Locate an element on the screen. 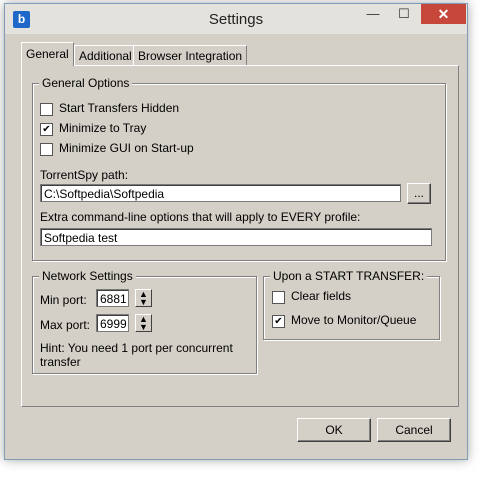 The image size is (484, 478). maximize-icon: ☐ is located at coordinates (404, 14).